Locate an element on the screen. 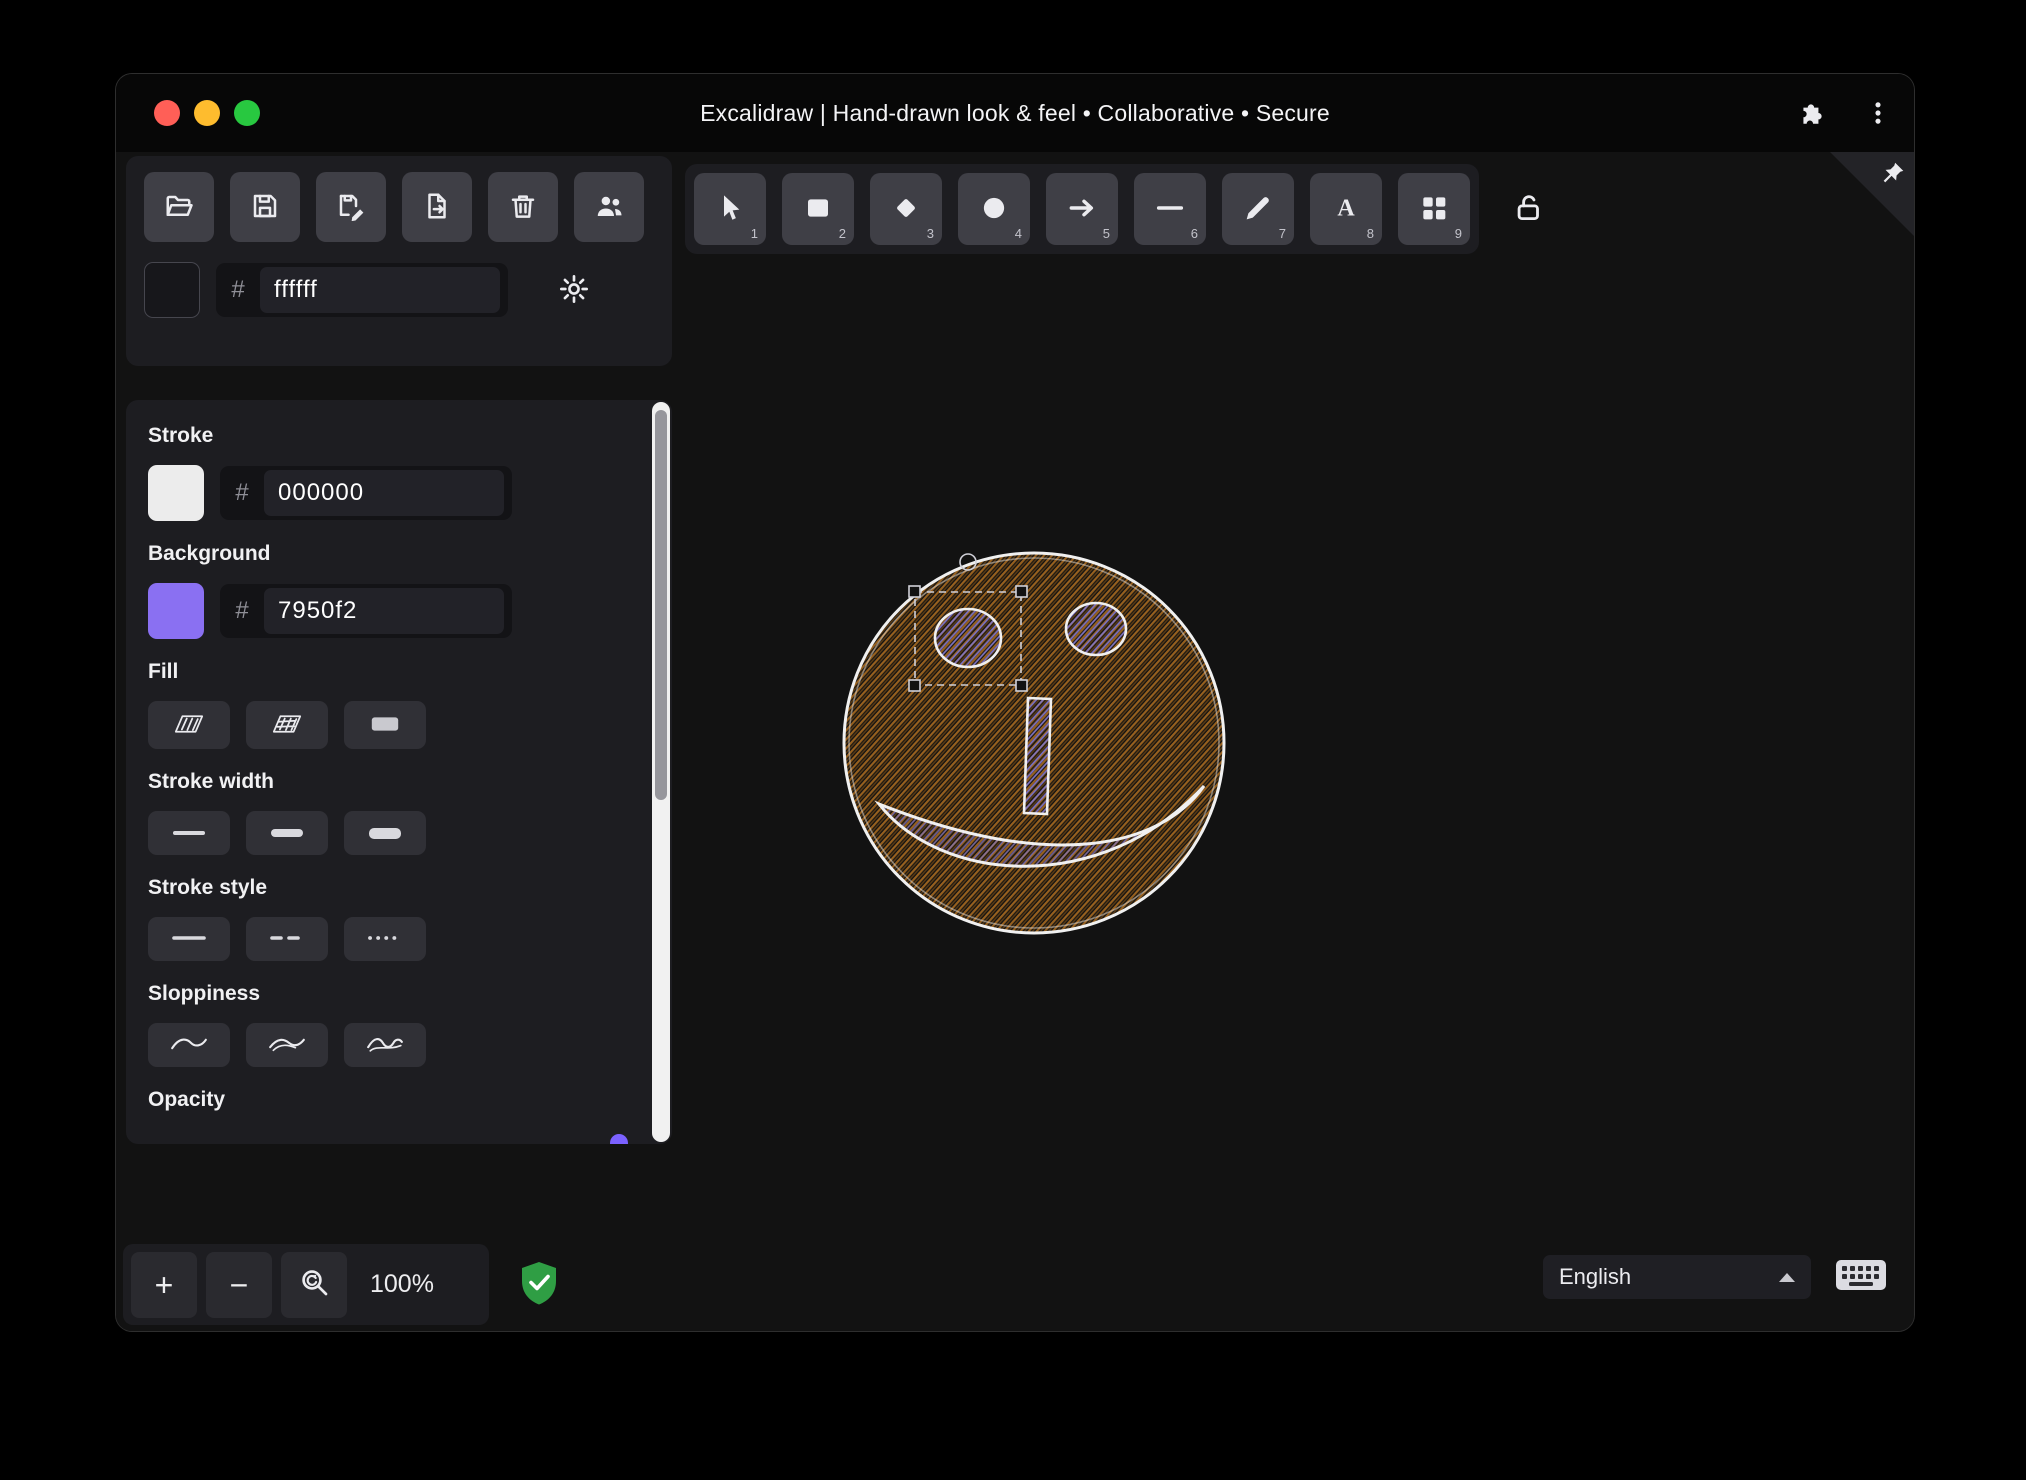 The height and width of the screenshot is (1480, 2026). settings-button is located at coordinates (574, 290).